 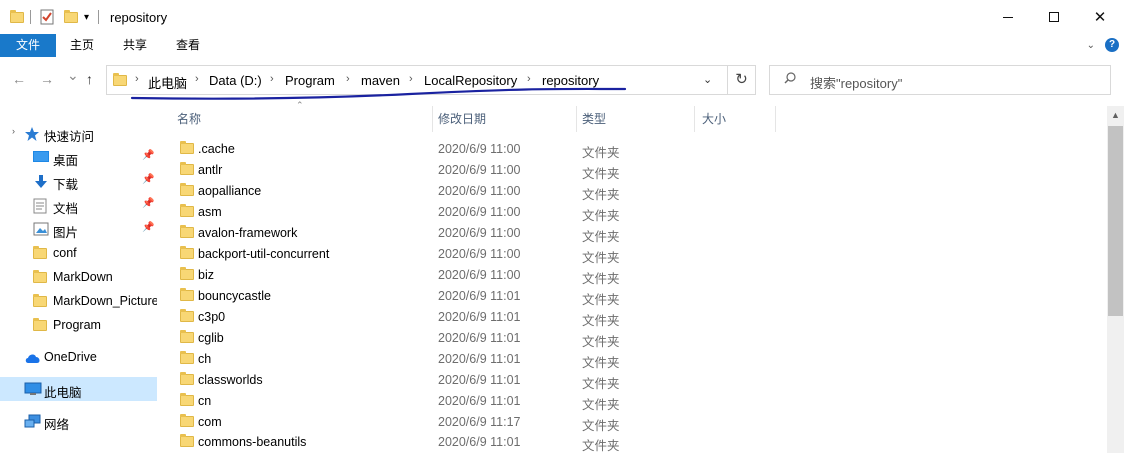 What do you see at coordinates (78, 277) in the screenshot?
I see `sidebar-item-markdown: MarkDown` at bounding box center [78, 277].